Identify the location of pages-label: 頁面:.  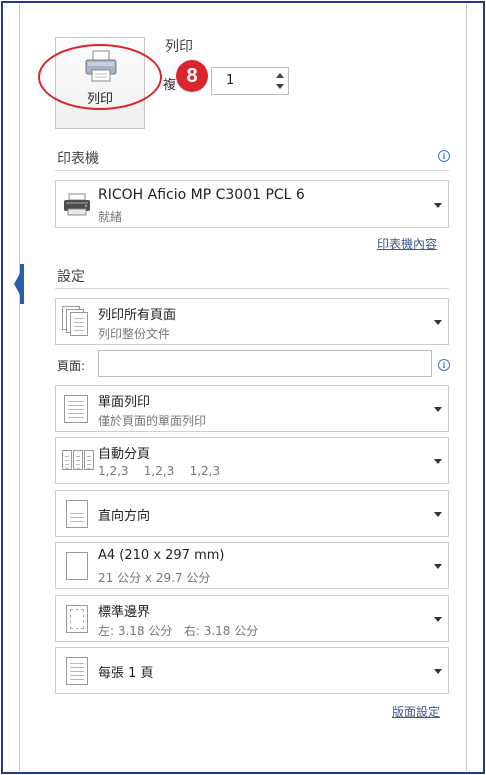
(71, 366).